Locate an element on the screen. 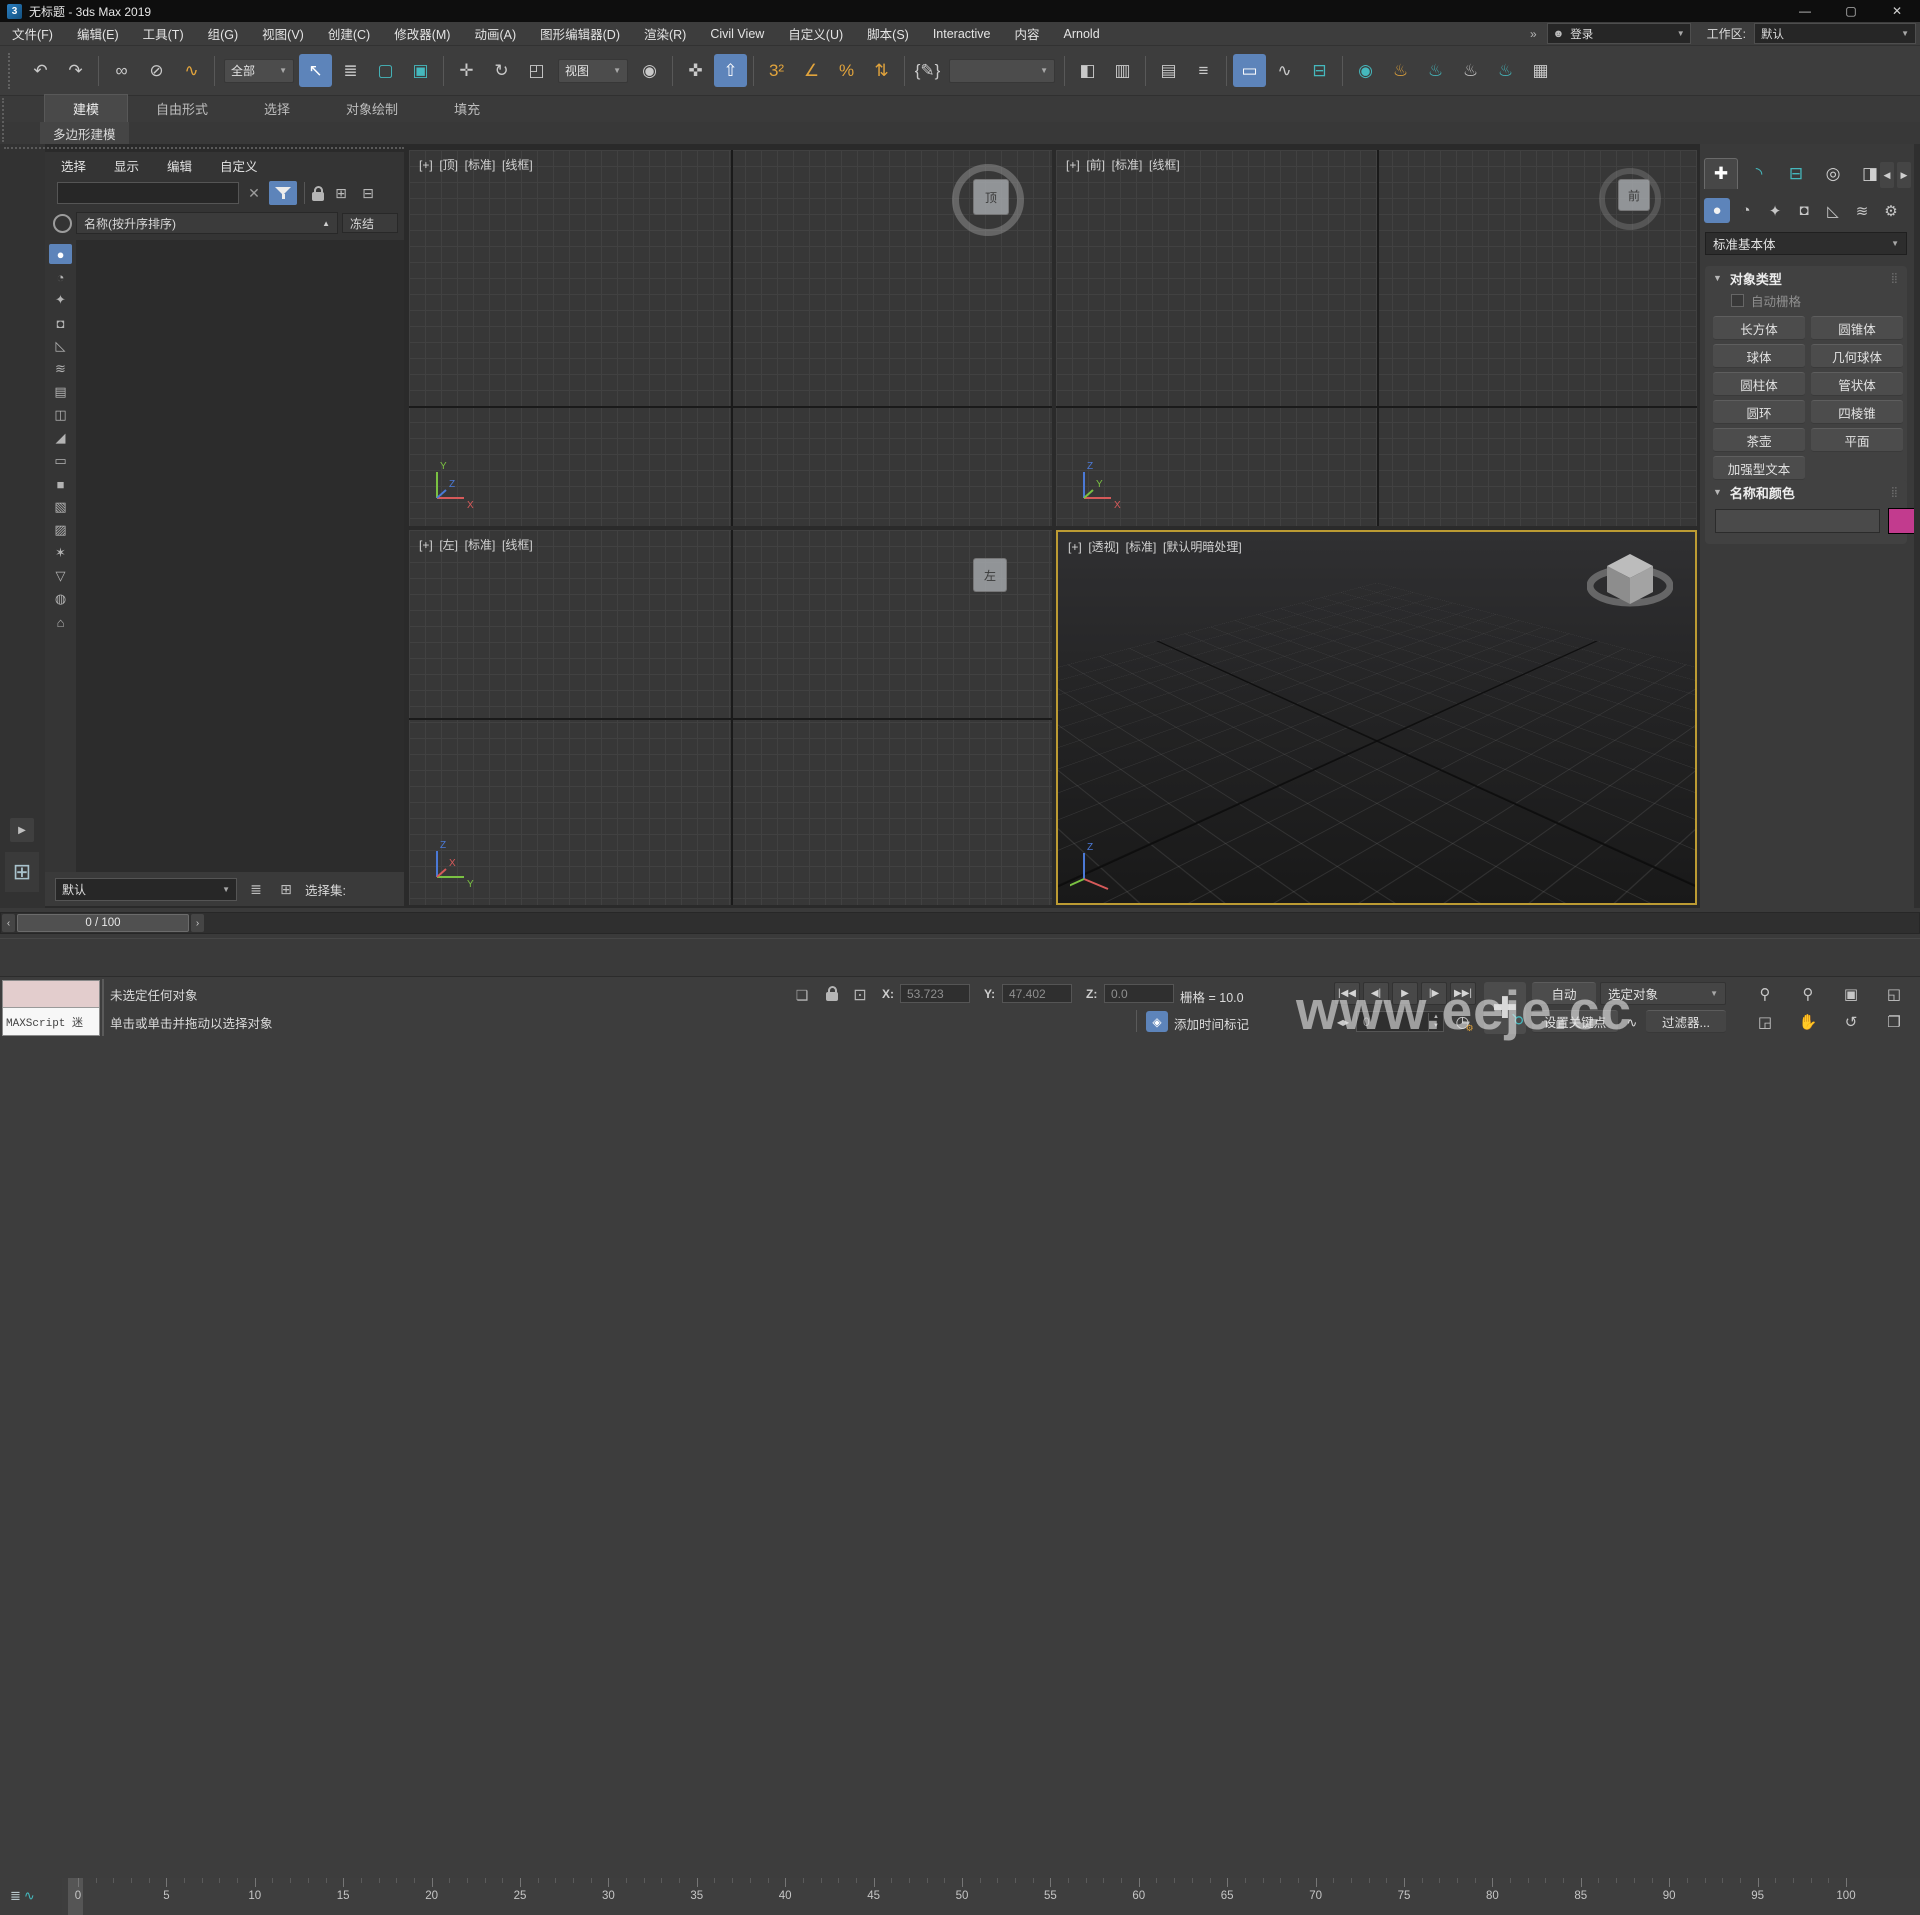 This screenshot has width=1920, height=1915. menu-item-0: 文件(F) is located at coordinates (32, 33).